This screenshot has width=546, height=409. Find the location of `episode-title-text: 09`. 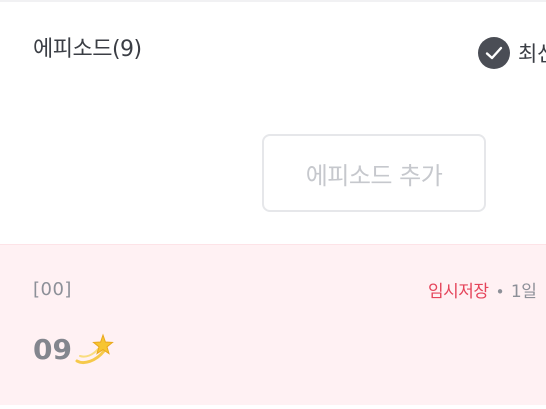

episode-title-text: 09 is located at coordinates (52, 349).